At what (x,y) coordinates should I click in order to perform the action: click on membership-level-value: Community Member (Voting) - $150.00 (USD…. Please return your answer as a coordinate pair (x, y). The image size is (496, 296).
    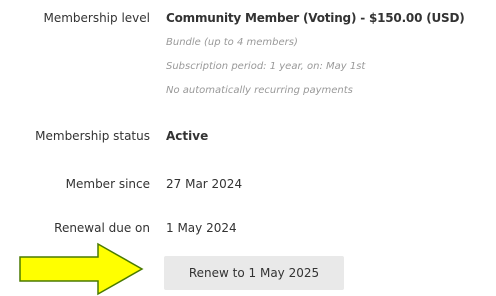
    Looking at the image, I should click on (315, 18).